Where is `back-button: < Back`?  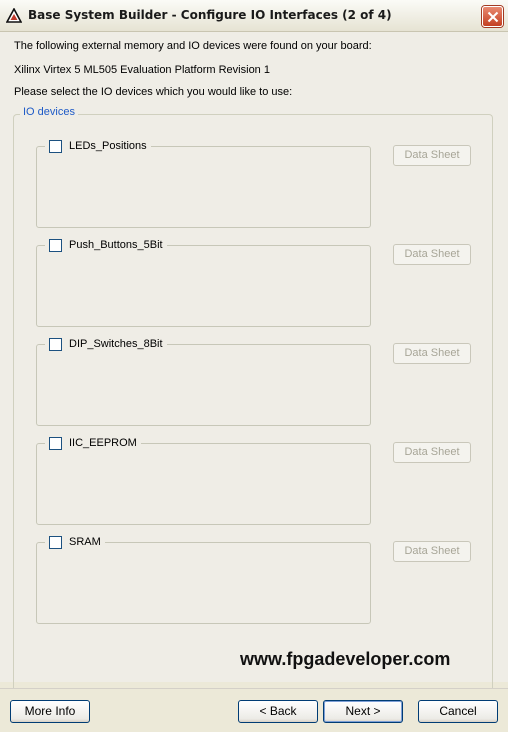
back-button: < Back is located at coordinates (278, 711).